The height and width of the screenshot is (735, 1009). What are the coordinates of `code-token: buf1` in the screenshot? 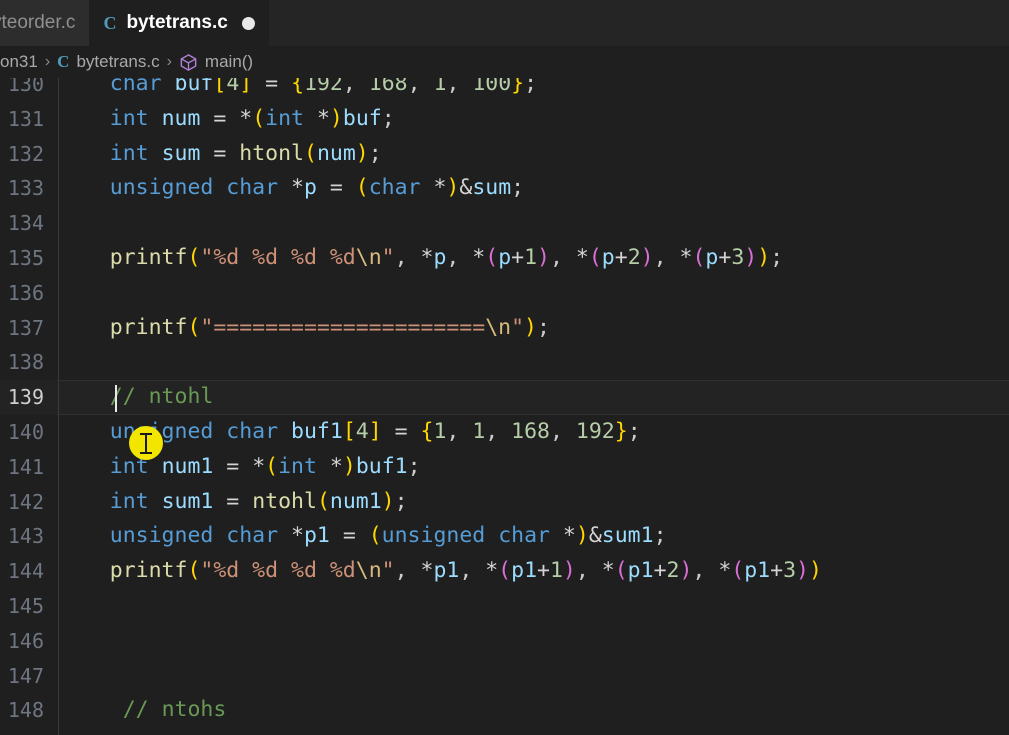 It's located at (381, 466).